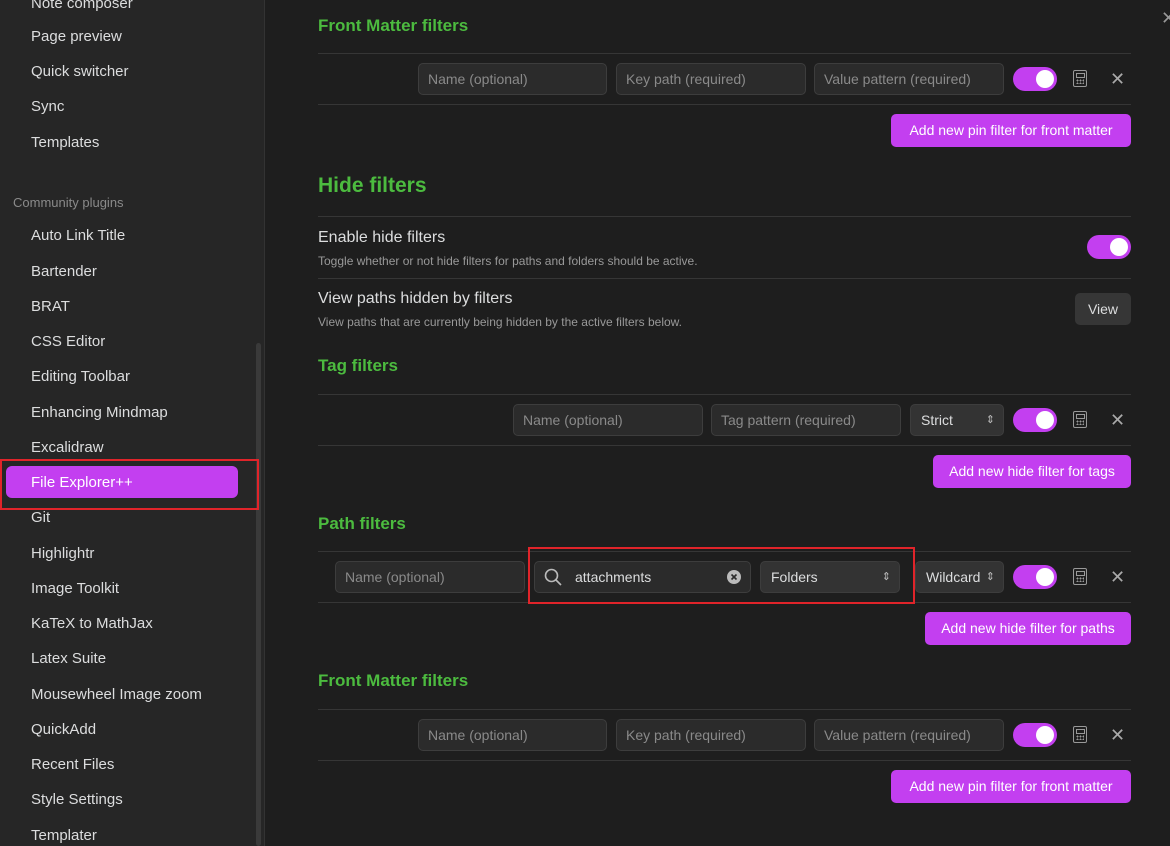 This screenshot has width=1170, height=846. What do you see at coordinates (415, 298) in the screenshot?
I see `view-hidden-paths-label: View paths hidden by filters` at bounding box center [415, 298].